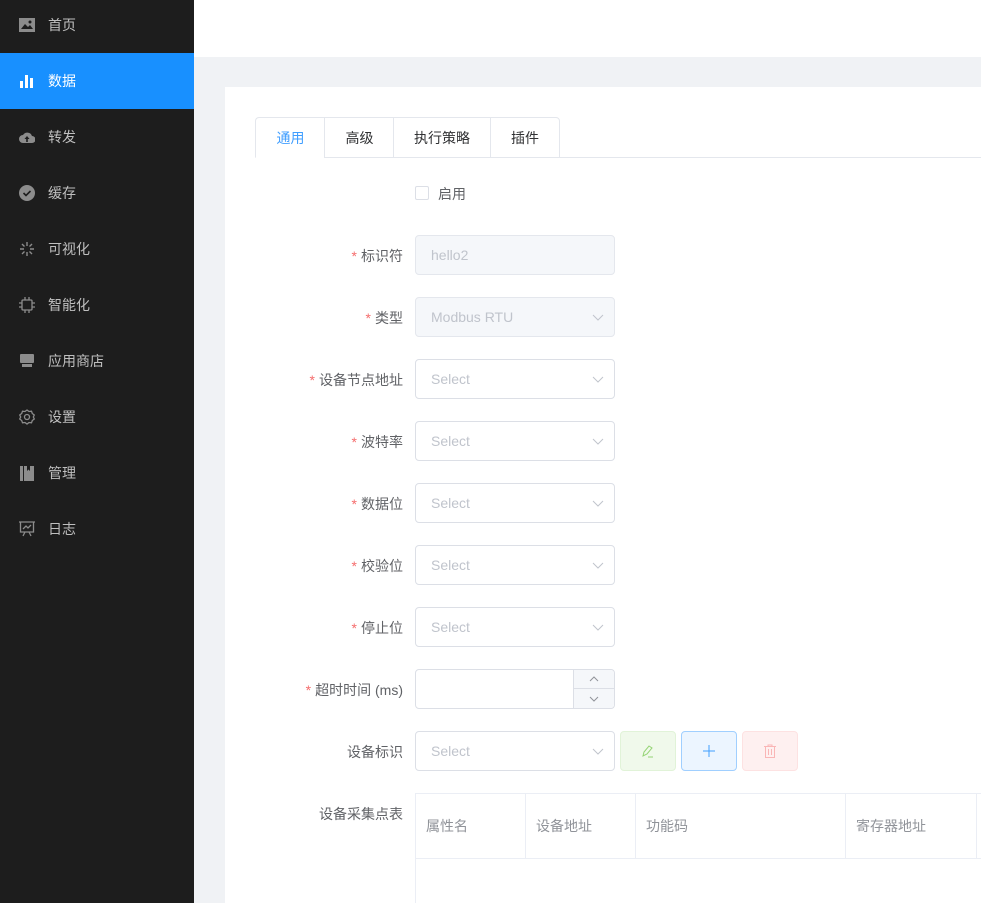  I want to click on check-circle-icon, so click(27, 193).